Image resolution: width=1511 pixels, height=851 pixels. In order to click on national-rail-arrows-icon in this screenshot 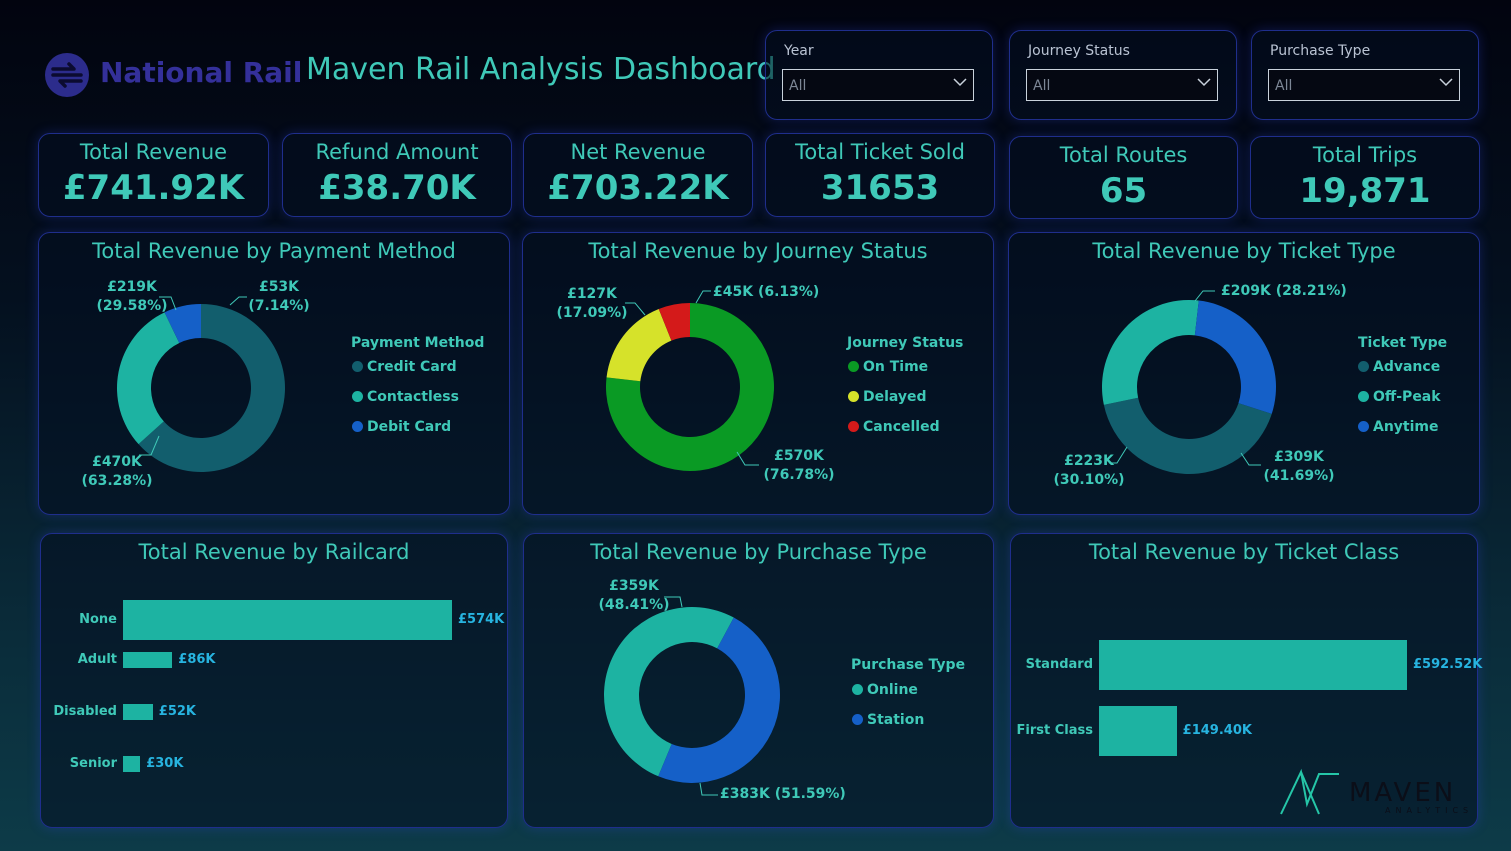, I will do `click(67, 75)`.